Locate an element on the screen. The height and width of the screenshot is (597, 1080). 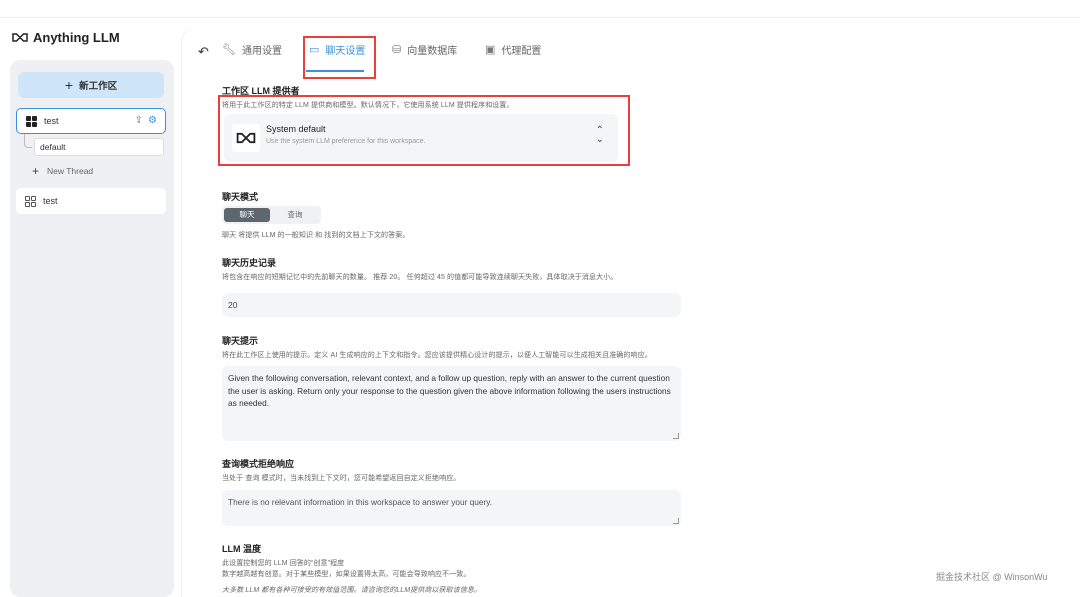
highlight-box-provider is located at coordinates (424, 130).